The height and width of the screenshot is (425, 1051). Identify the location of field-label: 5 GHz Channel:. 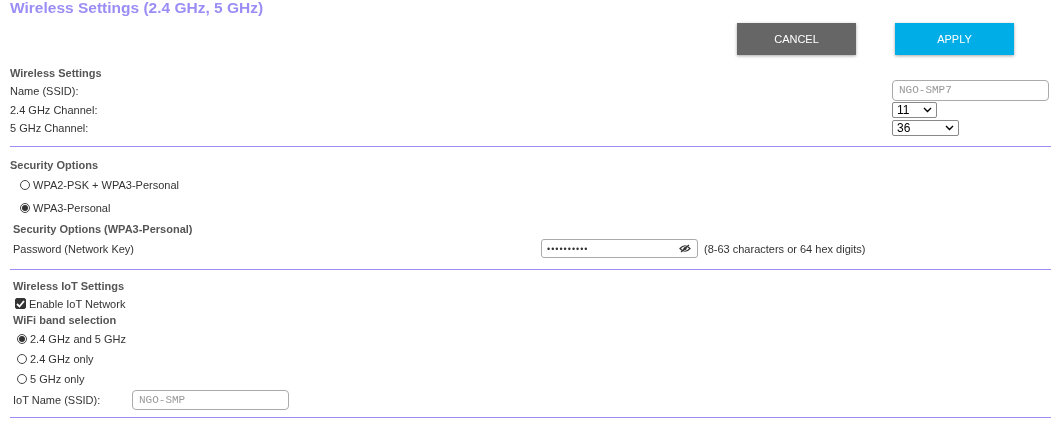
(50, 128).